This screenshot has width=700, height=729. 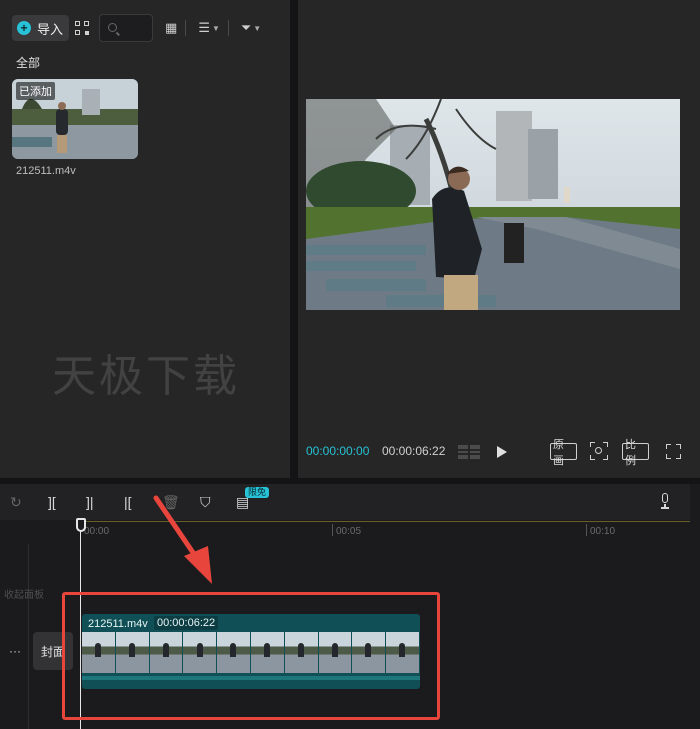 I want to click on annotation-arrow-icon, so click(x=182, y=539).